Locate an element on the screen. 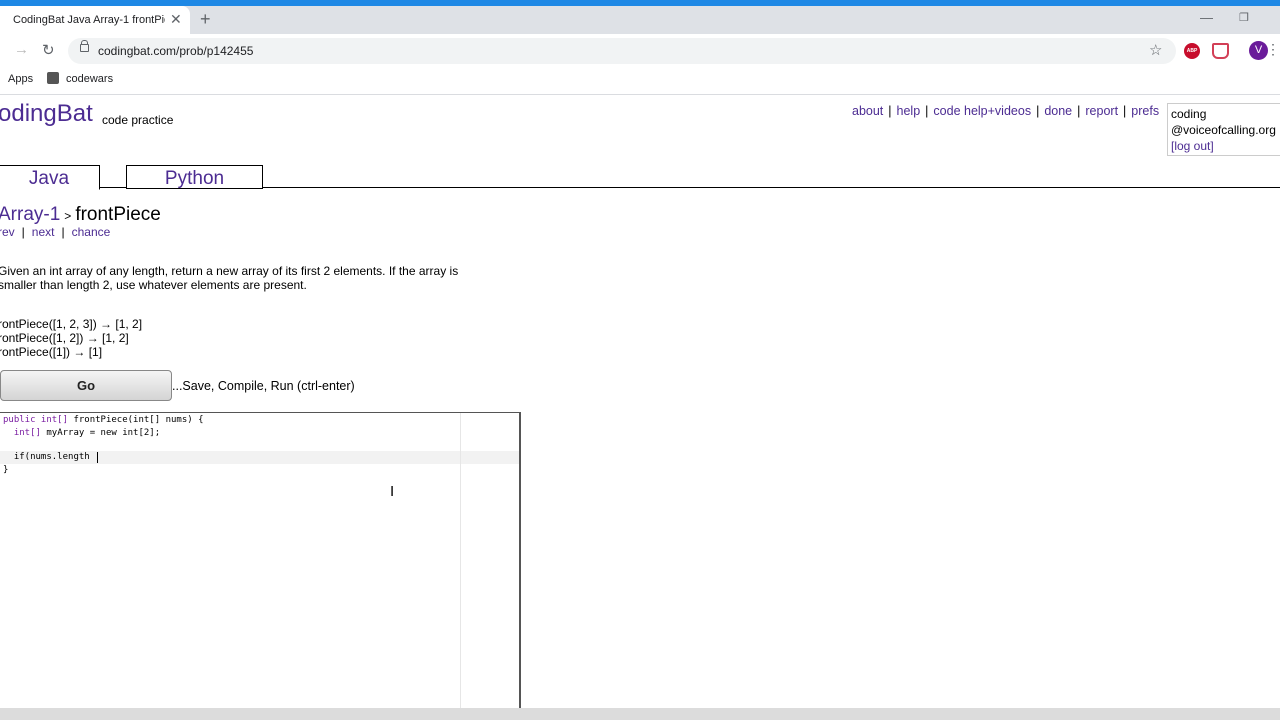 This screenshot has height=720, width=1280. example-3: rontPiece([1]) → [1] is located at coordinates (51, 352).